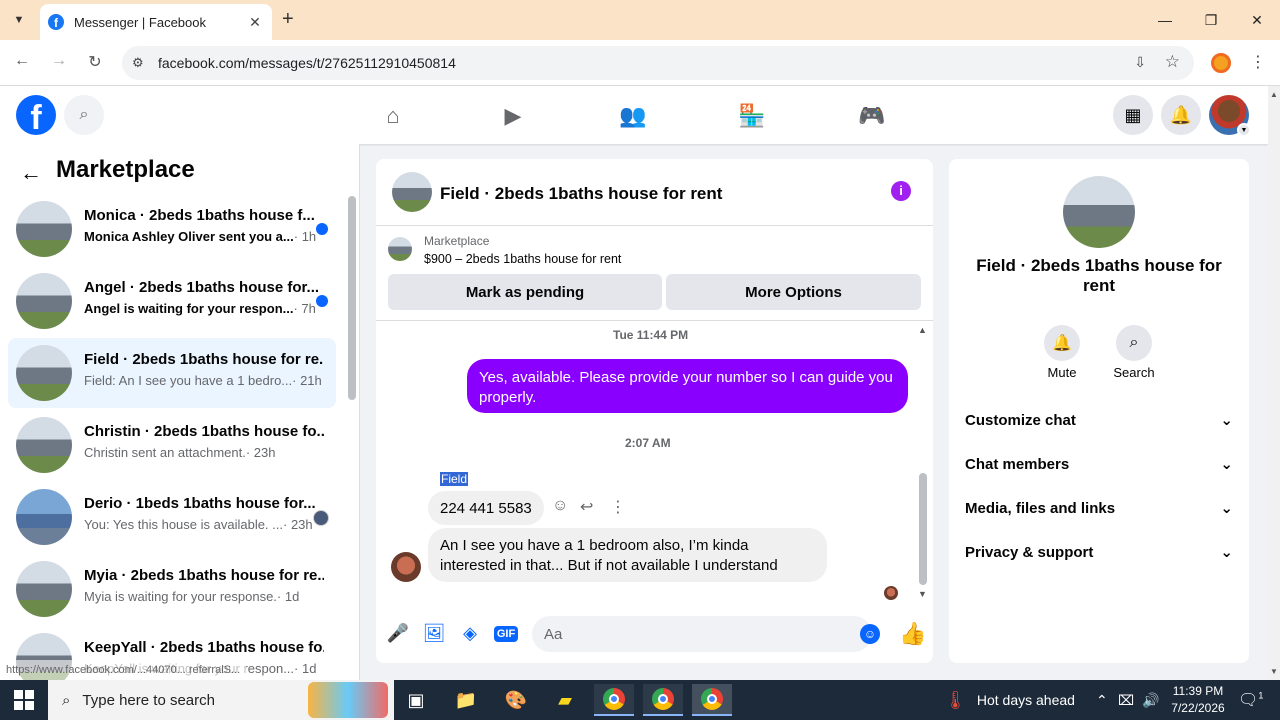 This screenshot has height=720, width=1280. What do you see at coordinates (352, 298) in the screenshot?
I see `sidebar-scrollbar` at bounding box center [352, 298].